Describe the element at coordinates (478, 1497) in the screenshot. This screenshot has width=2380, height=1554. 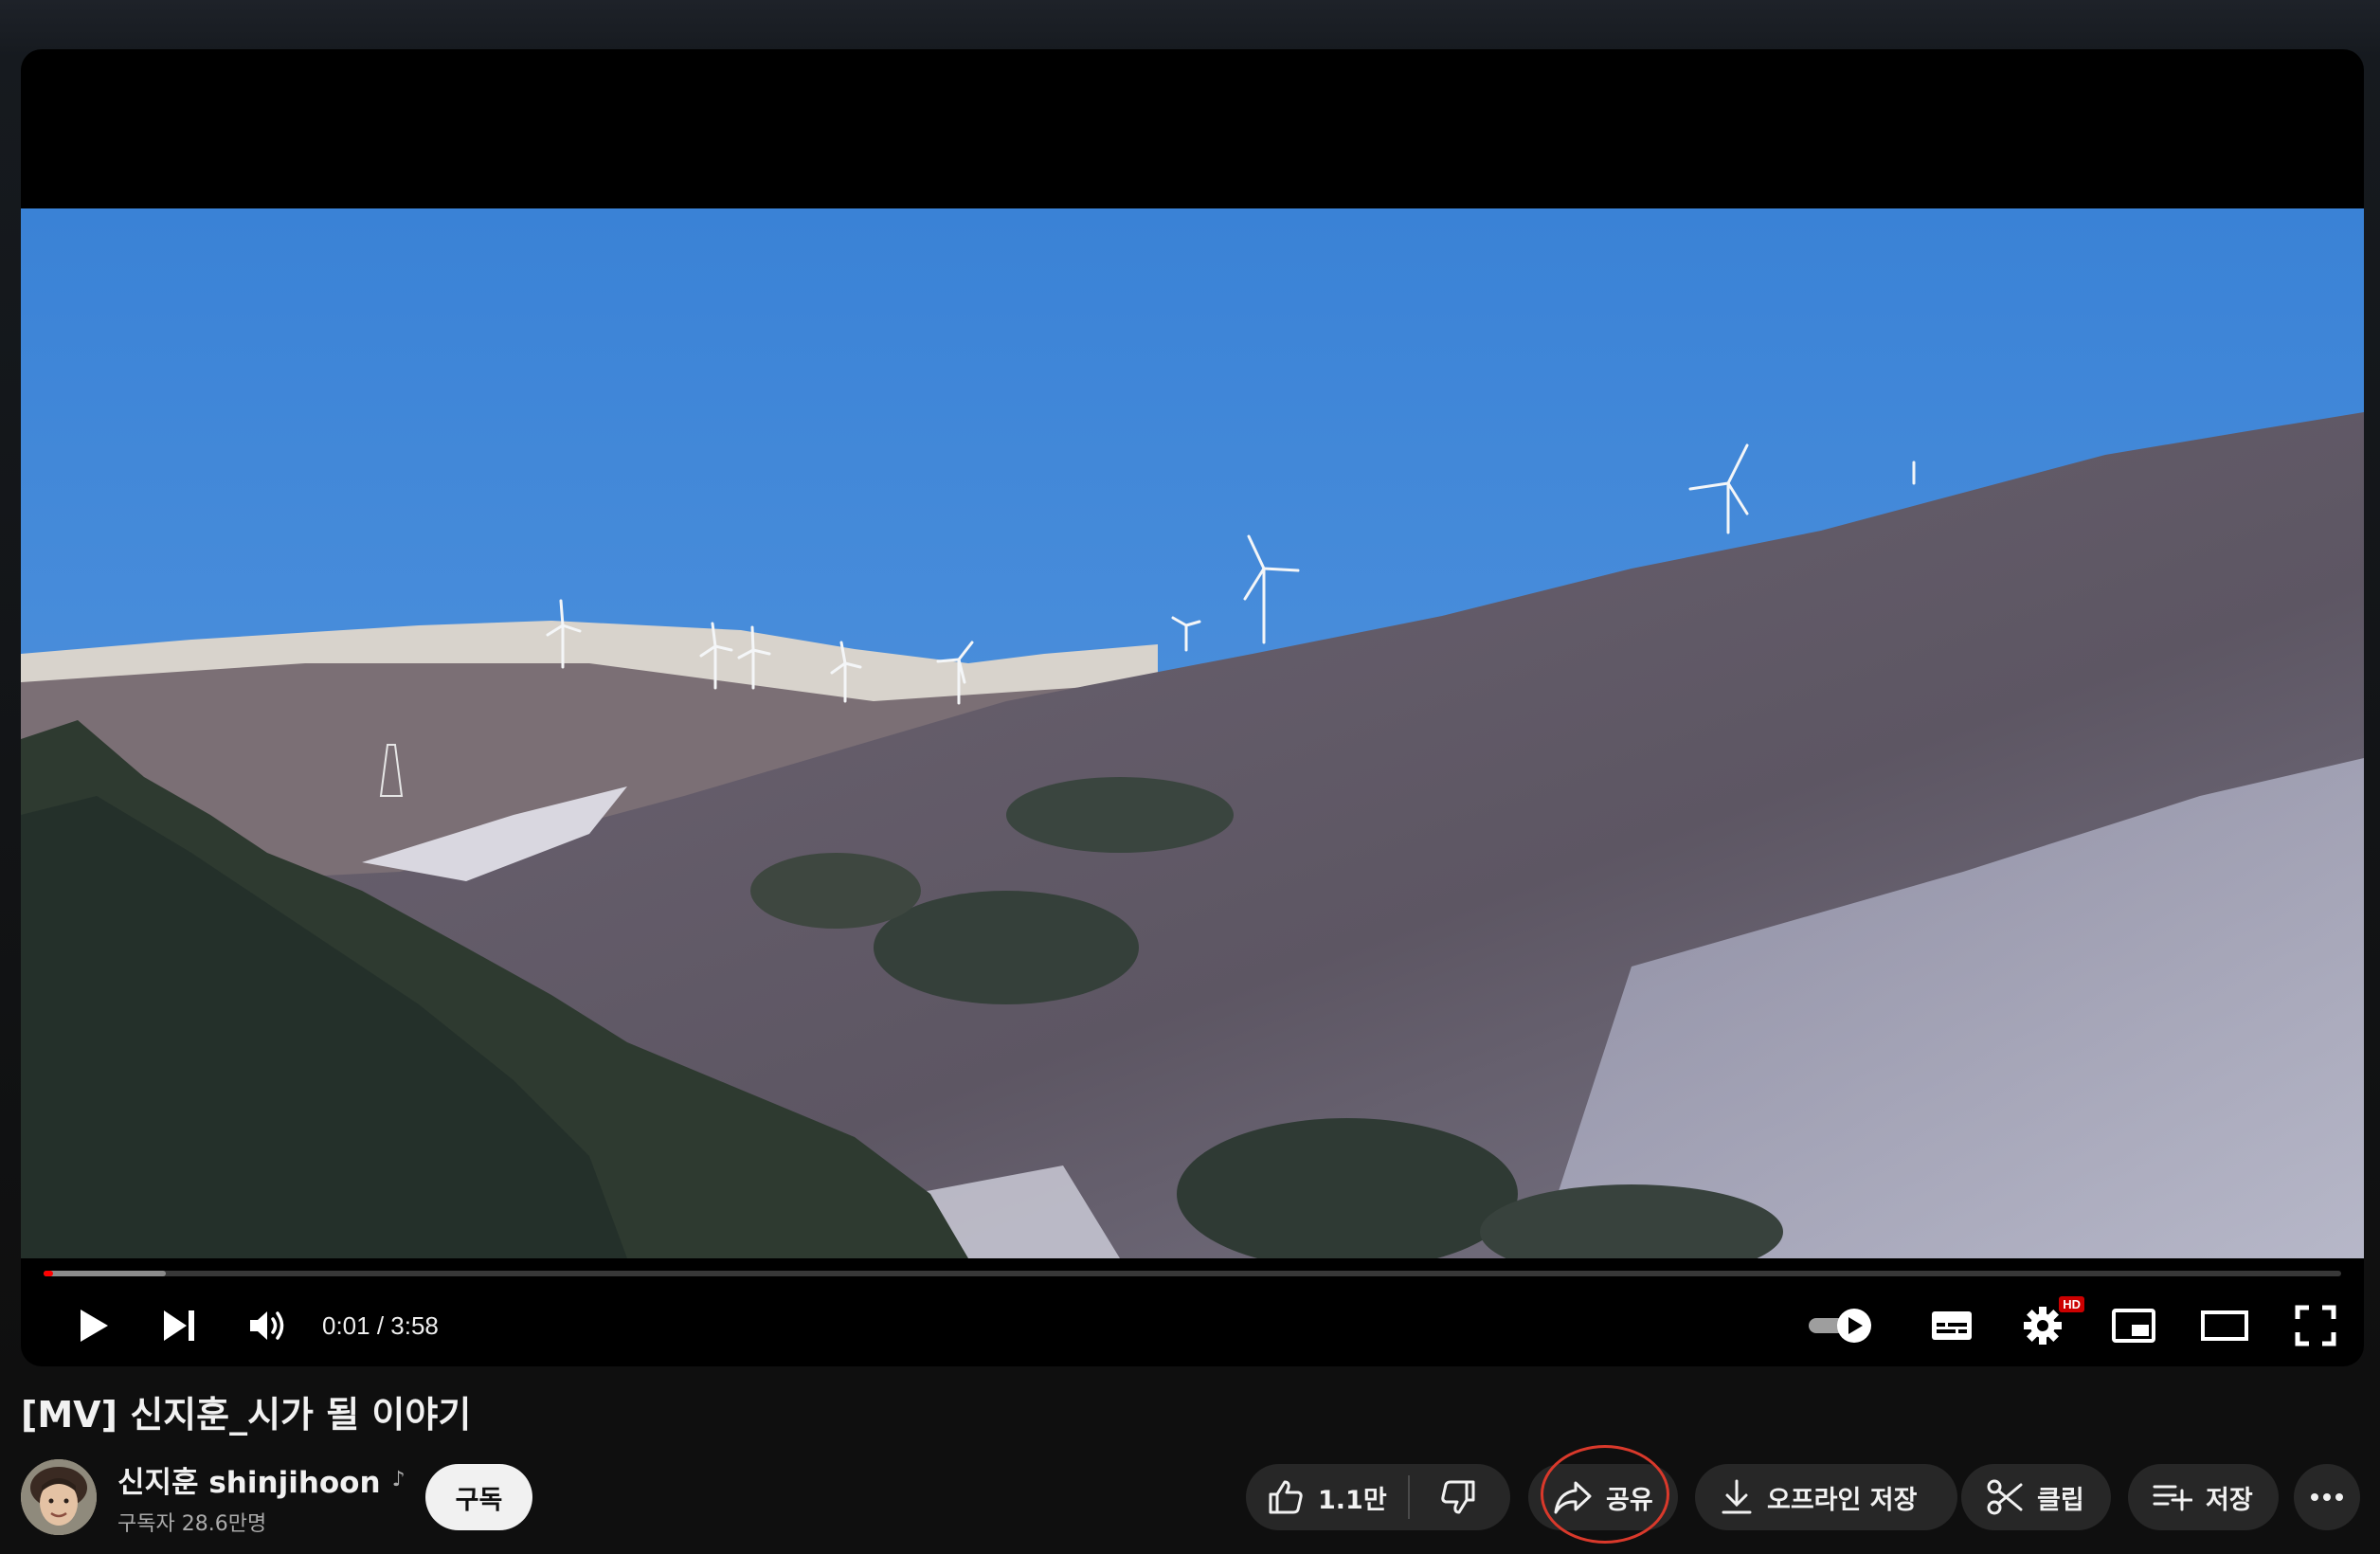
I see `subscribe-button: 구독` at that location.